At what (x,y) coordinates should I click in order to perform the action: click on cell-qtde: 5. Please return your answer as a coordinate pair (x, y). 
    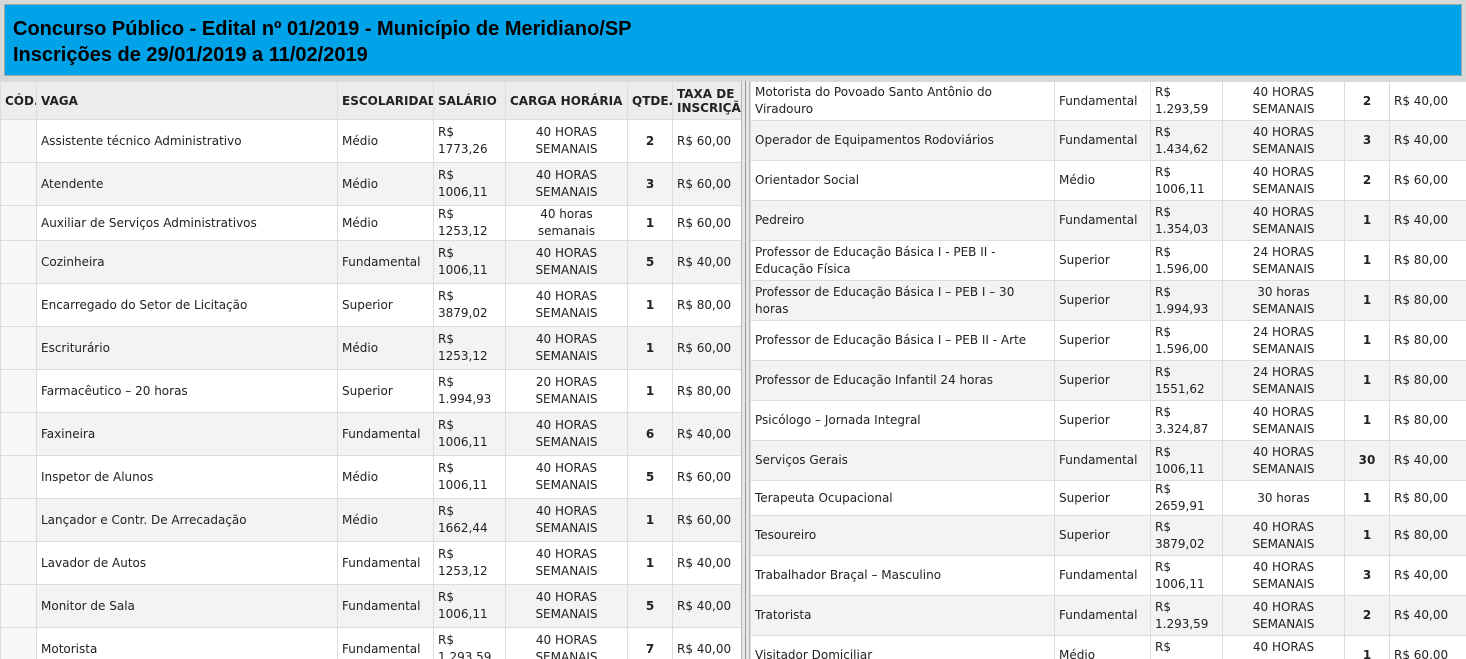
    Looking at the image, I should click on (650, 262).